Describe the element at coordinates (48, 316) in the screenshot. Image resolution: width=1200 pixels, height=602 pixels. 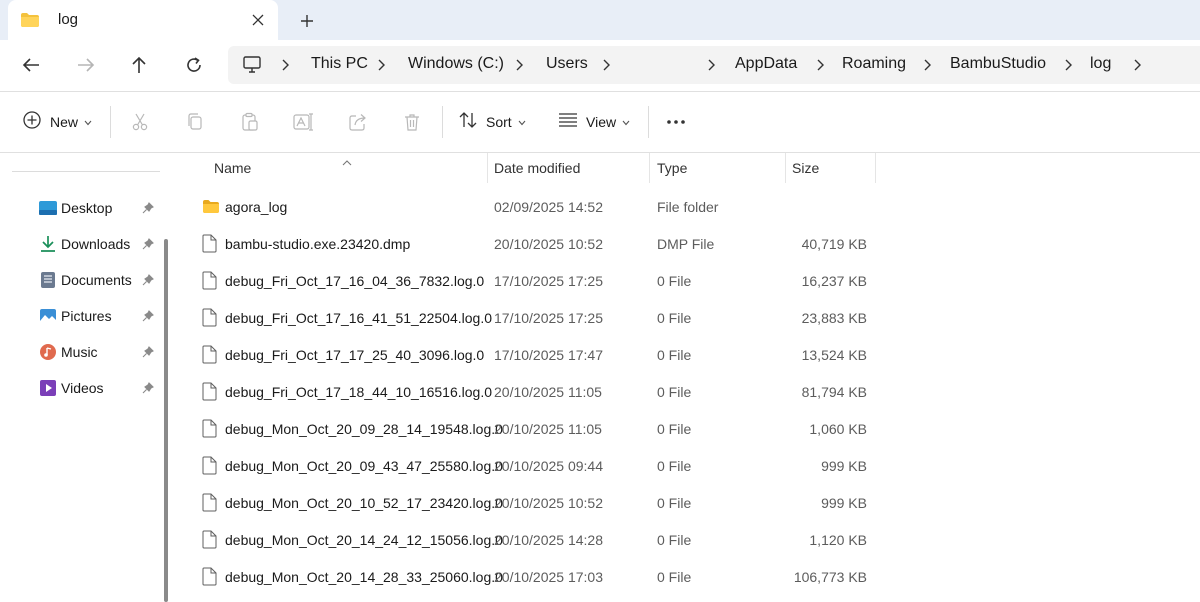
I see `pictures-icon` at that location.